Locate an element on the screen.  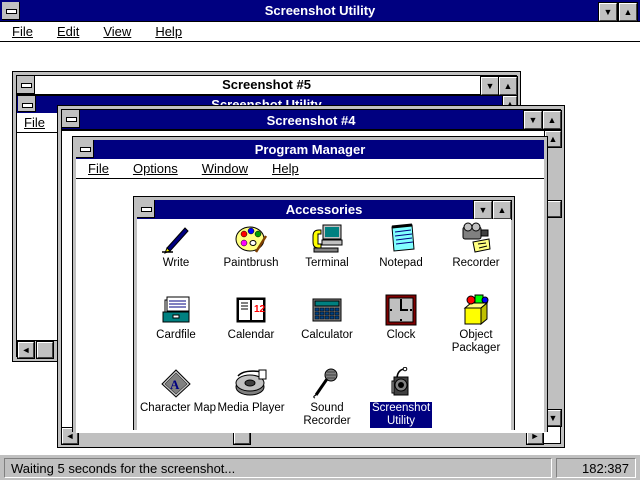
program-item-clock: Clock is located at coordinates (401, 318).